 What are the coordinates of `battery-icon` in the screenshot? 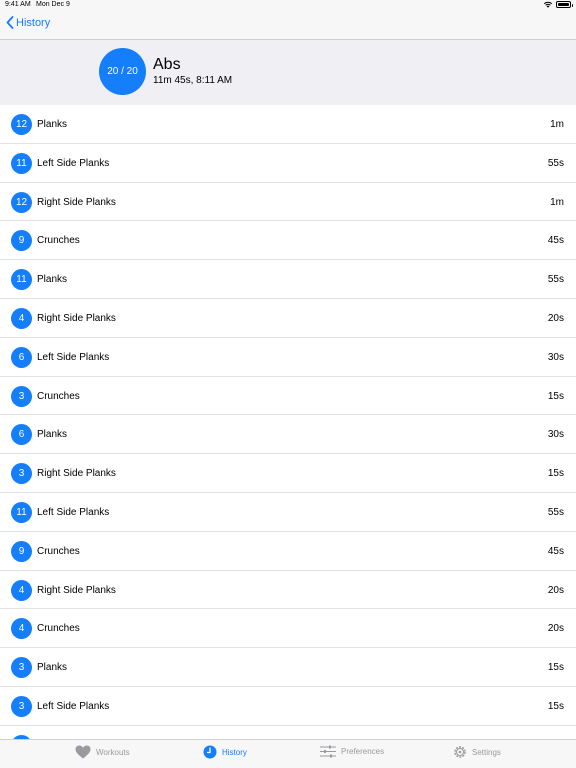 It's located at (564, 4).